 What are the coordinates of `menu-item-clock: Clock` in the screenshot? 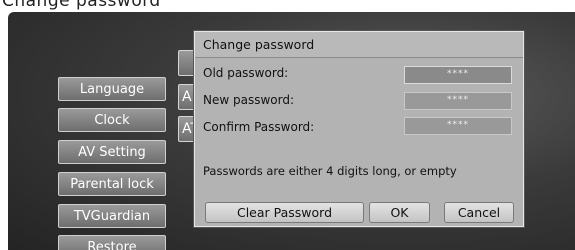 It's located at (112, 120).